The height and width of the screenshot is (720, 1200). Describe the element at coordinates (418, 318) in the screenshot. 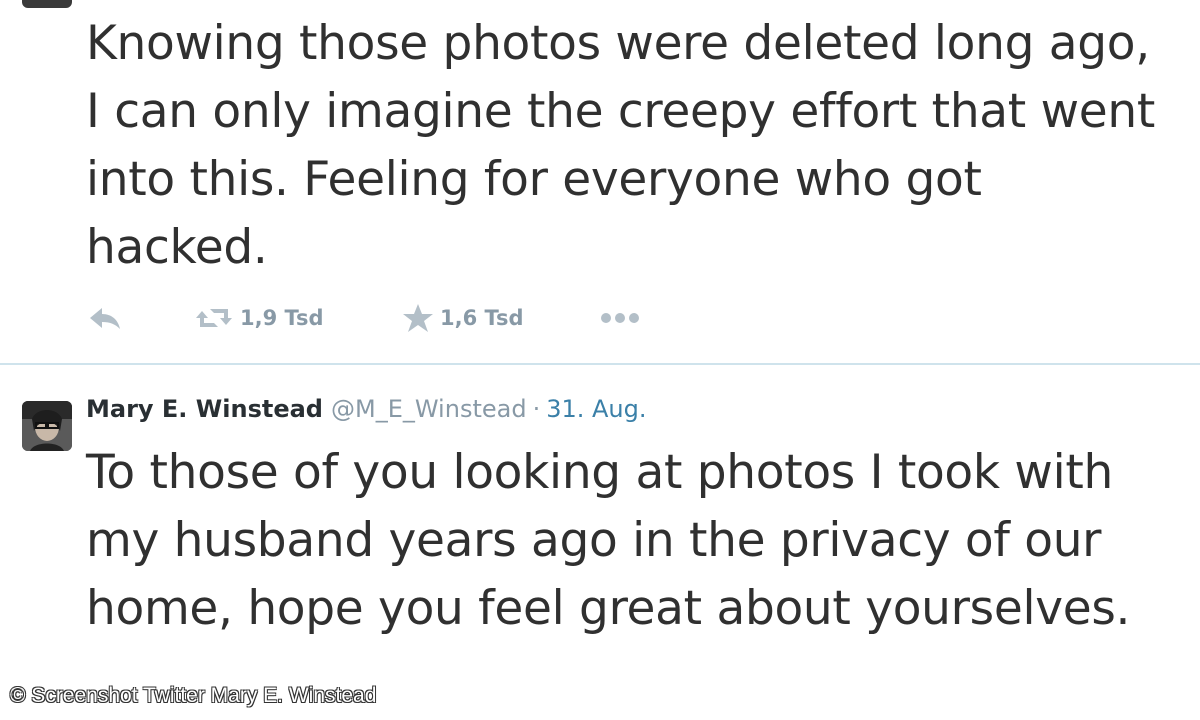

I see `star-icon` at that location.